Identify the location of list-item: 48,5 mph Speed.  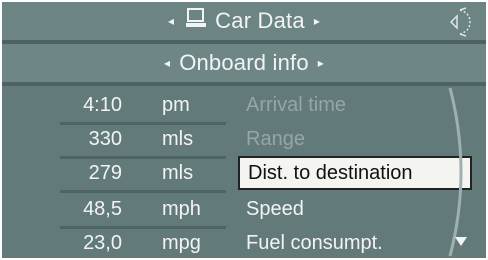
(244, 209).